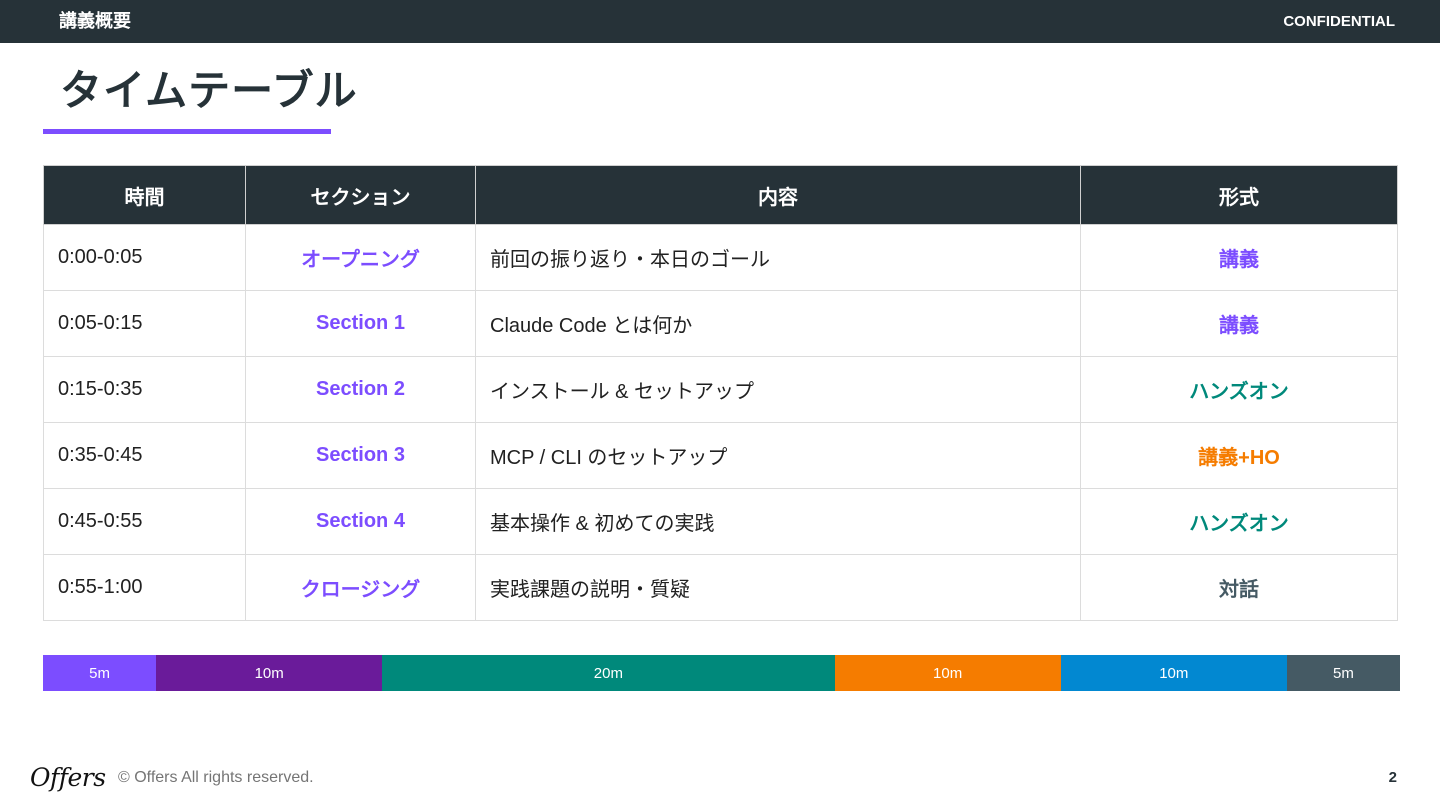 This screenshot has width=1440, height=810. I want to click on table-row: 0:35-0:45 Section 3 MCP / CLI のセットアップ 講義+HO, so click(720, 455).